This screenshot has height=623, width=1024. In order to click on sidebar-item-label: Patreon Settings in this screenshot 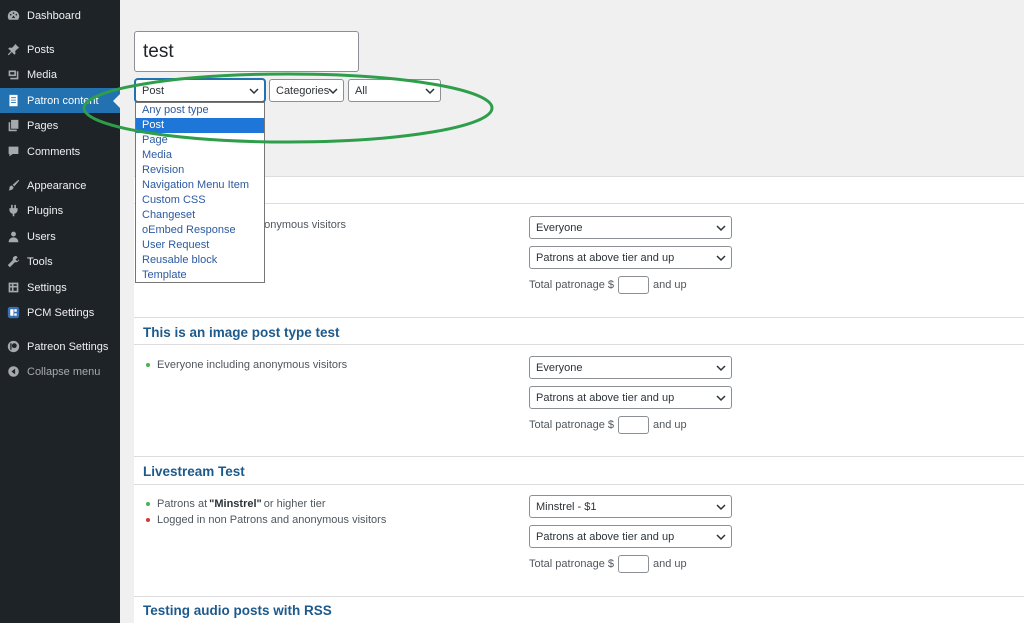, I will do `click(68, 346)`.